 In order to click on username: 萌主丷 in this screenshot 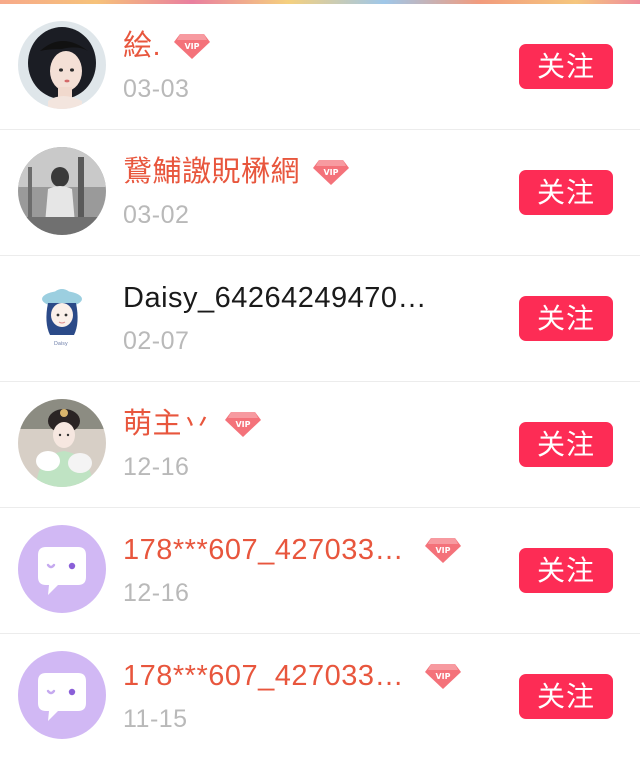, I will do `click(167, 424)`.